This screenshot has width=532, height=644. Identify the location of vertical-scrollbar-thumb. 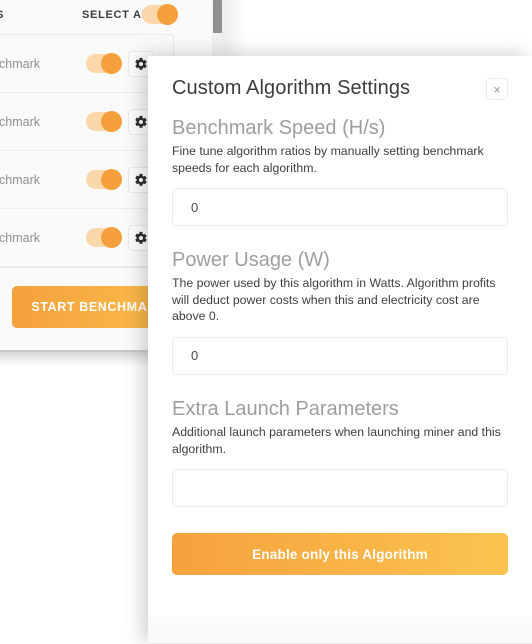
(217, 16).